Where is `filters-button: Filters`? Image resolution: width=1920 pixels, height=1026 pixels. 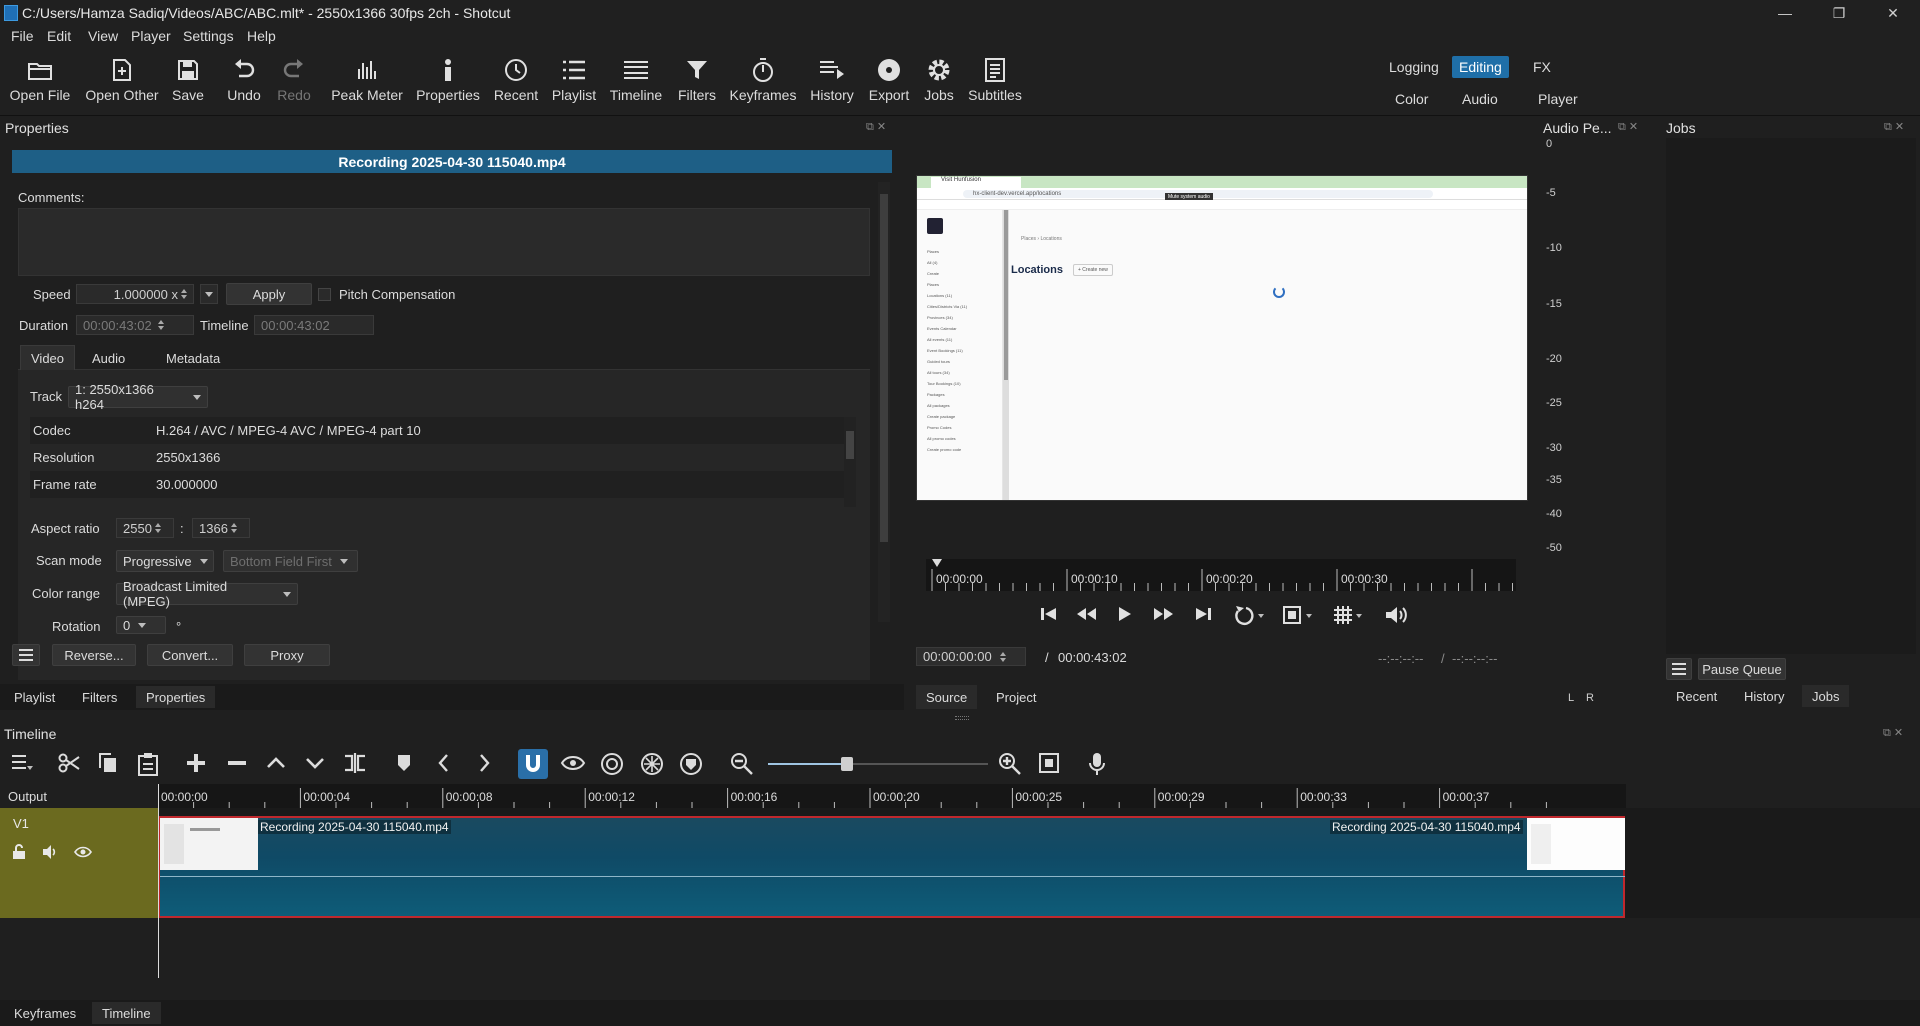 filters-button: Filters is located at coordinates (697, 78).